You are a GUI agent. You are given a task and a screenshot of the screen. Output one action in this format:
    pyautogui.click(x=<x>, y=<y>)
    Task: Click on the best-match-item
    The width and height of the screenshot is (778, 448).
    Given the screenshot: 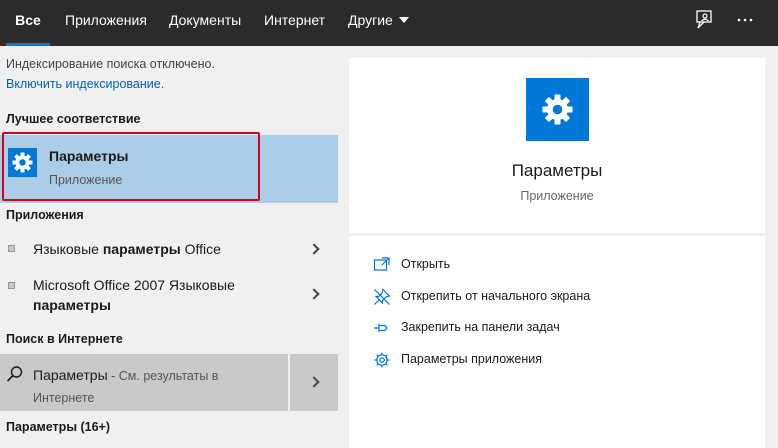 What is the action you would take?
    pyautogui.click(x=169, y=169)
    